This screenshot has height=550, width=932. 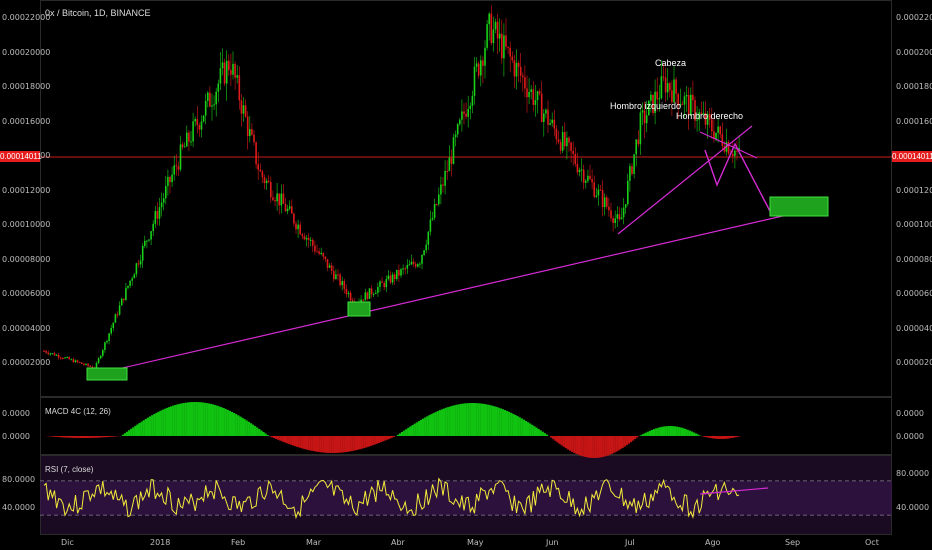 What do you see at coordinates (26, 293) in the screenshot?
I see `price-axis-label: 0.00006000` at bounding box center [26, 293].